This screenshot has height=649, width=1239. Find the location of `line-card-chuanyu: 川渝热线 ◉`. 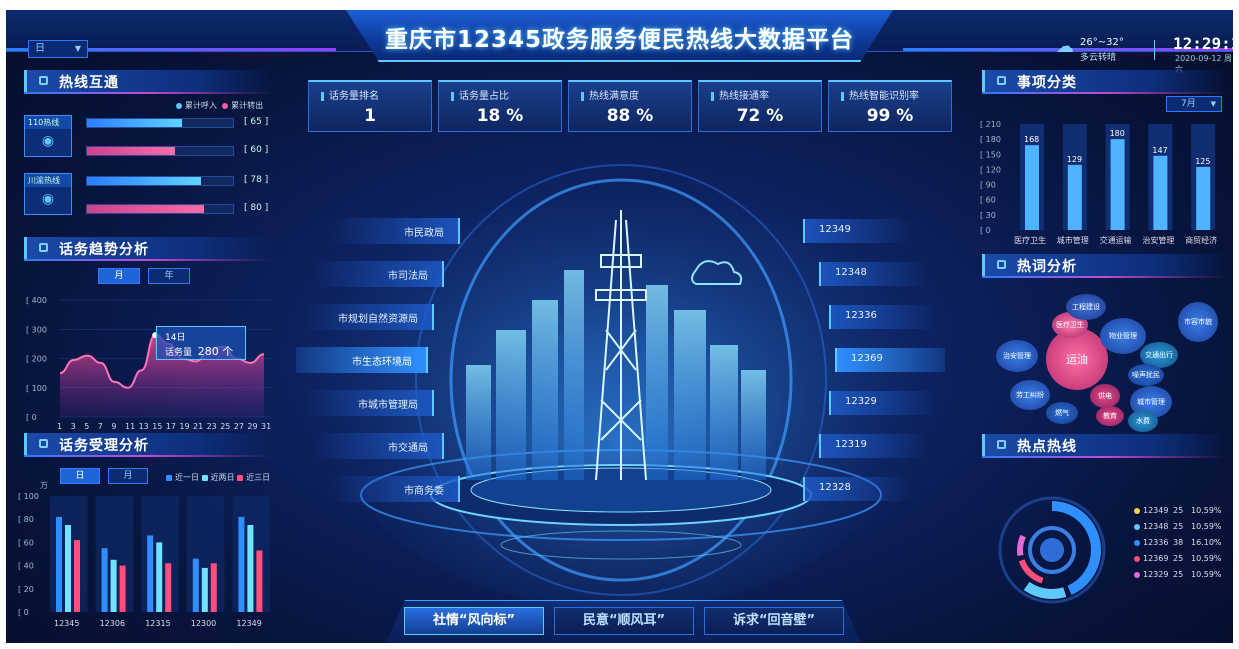

line-card-chuanyu: 川渝热线 ◉ is located at coordinates (48, 194).